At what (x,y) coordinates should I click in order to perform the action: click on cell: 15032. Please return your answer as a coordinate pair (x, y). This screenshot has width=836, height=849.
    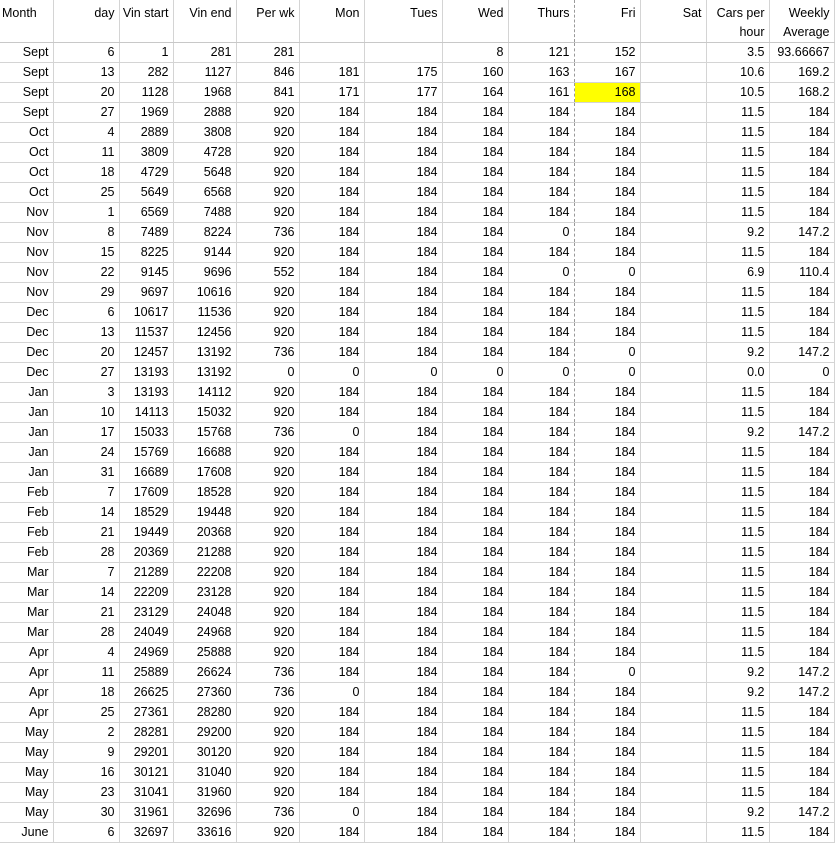
    Looking at the image, I should click on (205, 412).